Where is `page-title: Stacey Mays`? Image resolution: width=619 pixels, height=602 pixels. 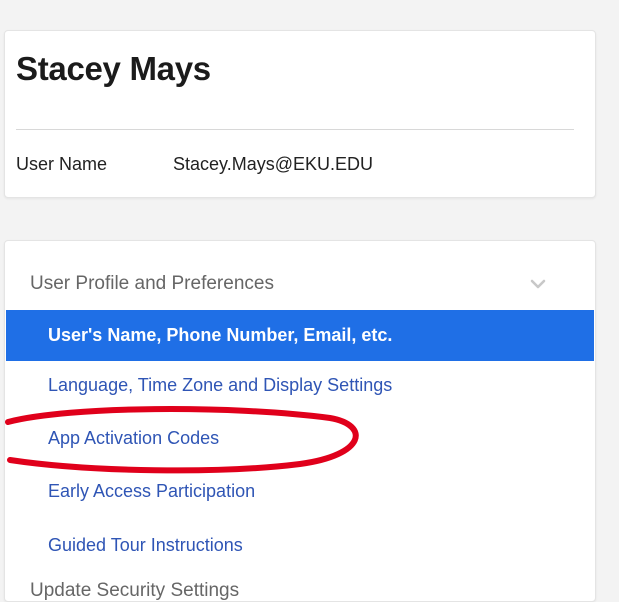
page-title: Stacey Mays is located at coordinates (113, 68).